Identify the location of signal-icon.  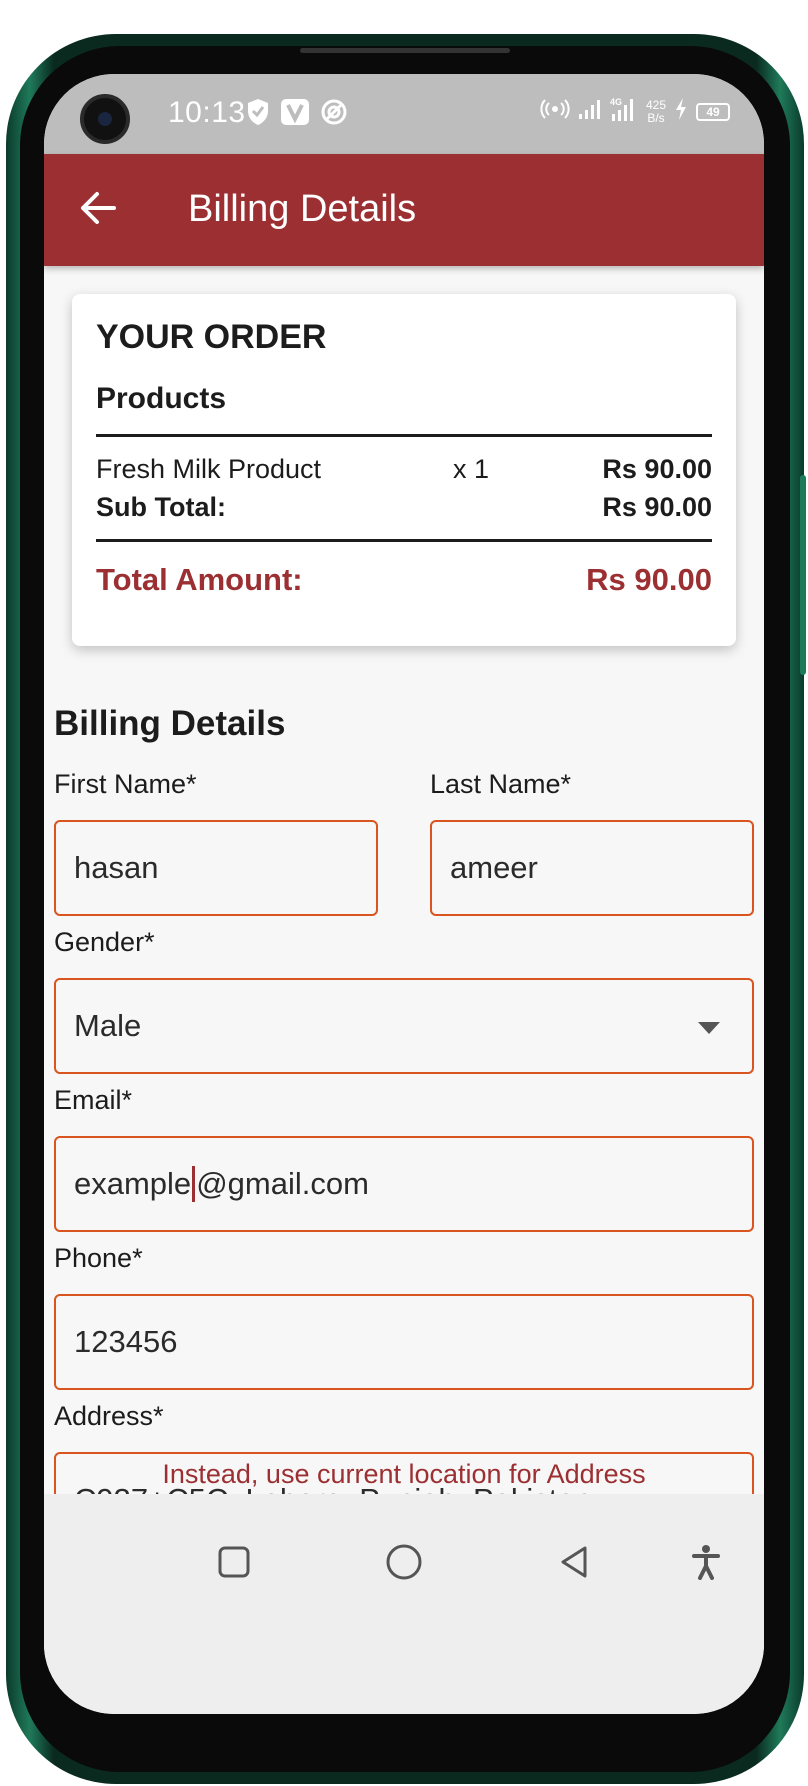
(590, 111).